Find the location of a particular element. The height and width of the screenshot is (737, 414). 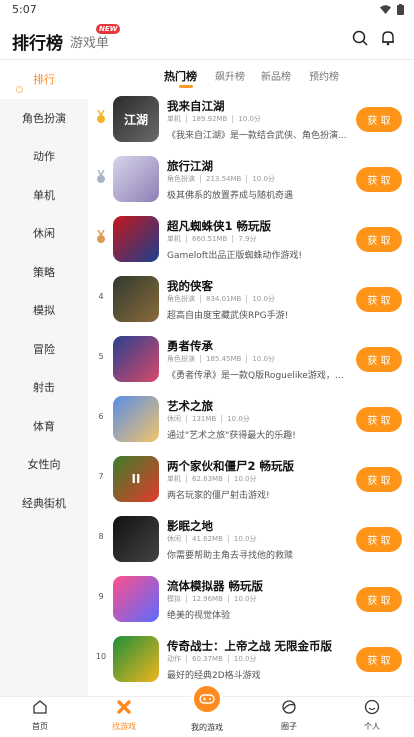

sidebar-item: 策略 is located at coordinates (44, 272).